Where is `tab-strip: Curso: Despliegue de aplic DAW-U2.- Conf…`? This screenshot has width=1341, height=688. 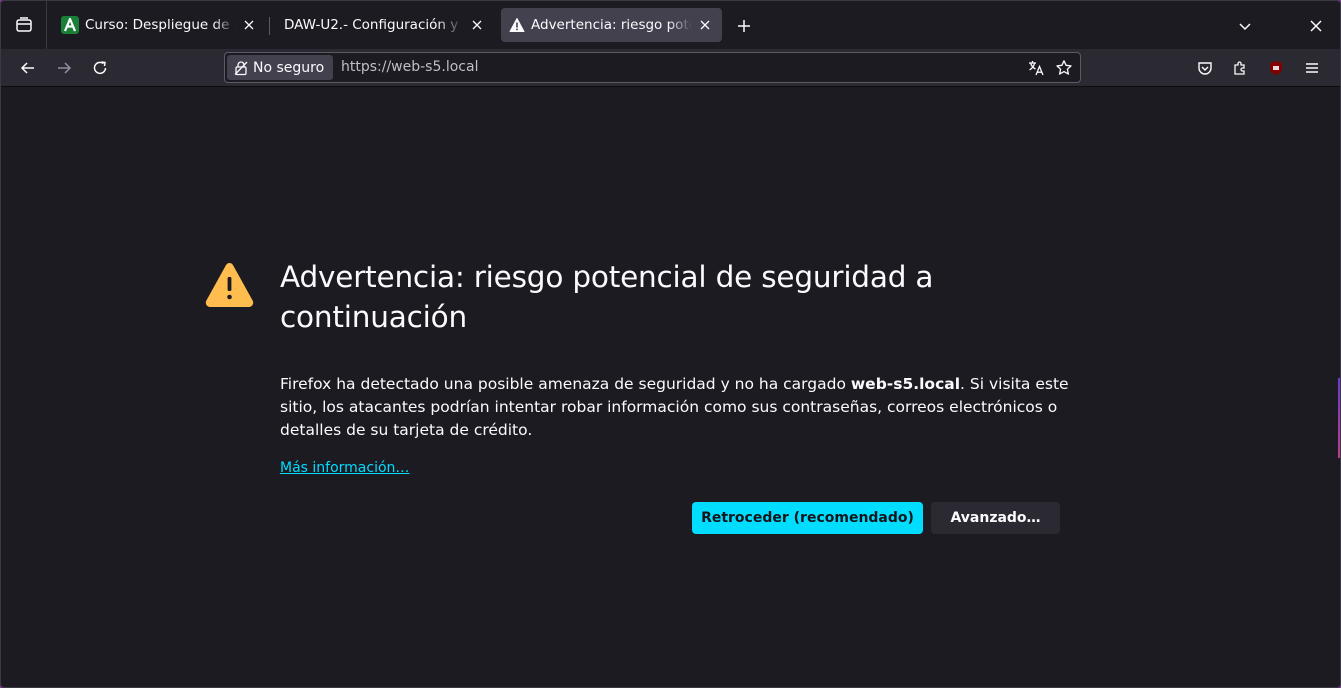
tab-strip: Curso: Despliegue de aplic DAW-U2.- Conf… is located at coordinates (670, 25).